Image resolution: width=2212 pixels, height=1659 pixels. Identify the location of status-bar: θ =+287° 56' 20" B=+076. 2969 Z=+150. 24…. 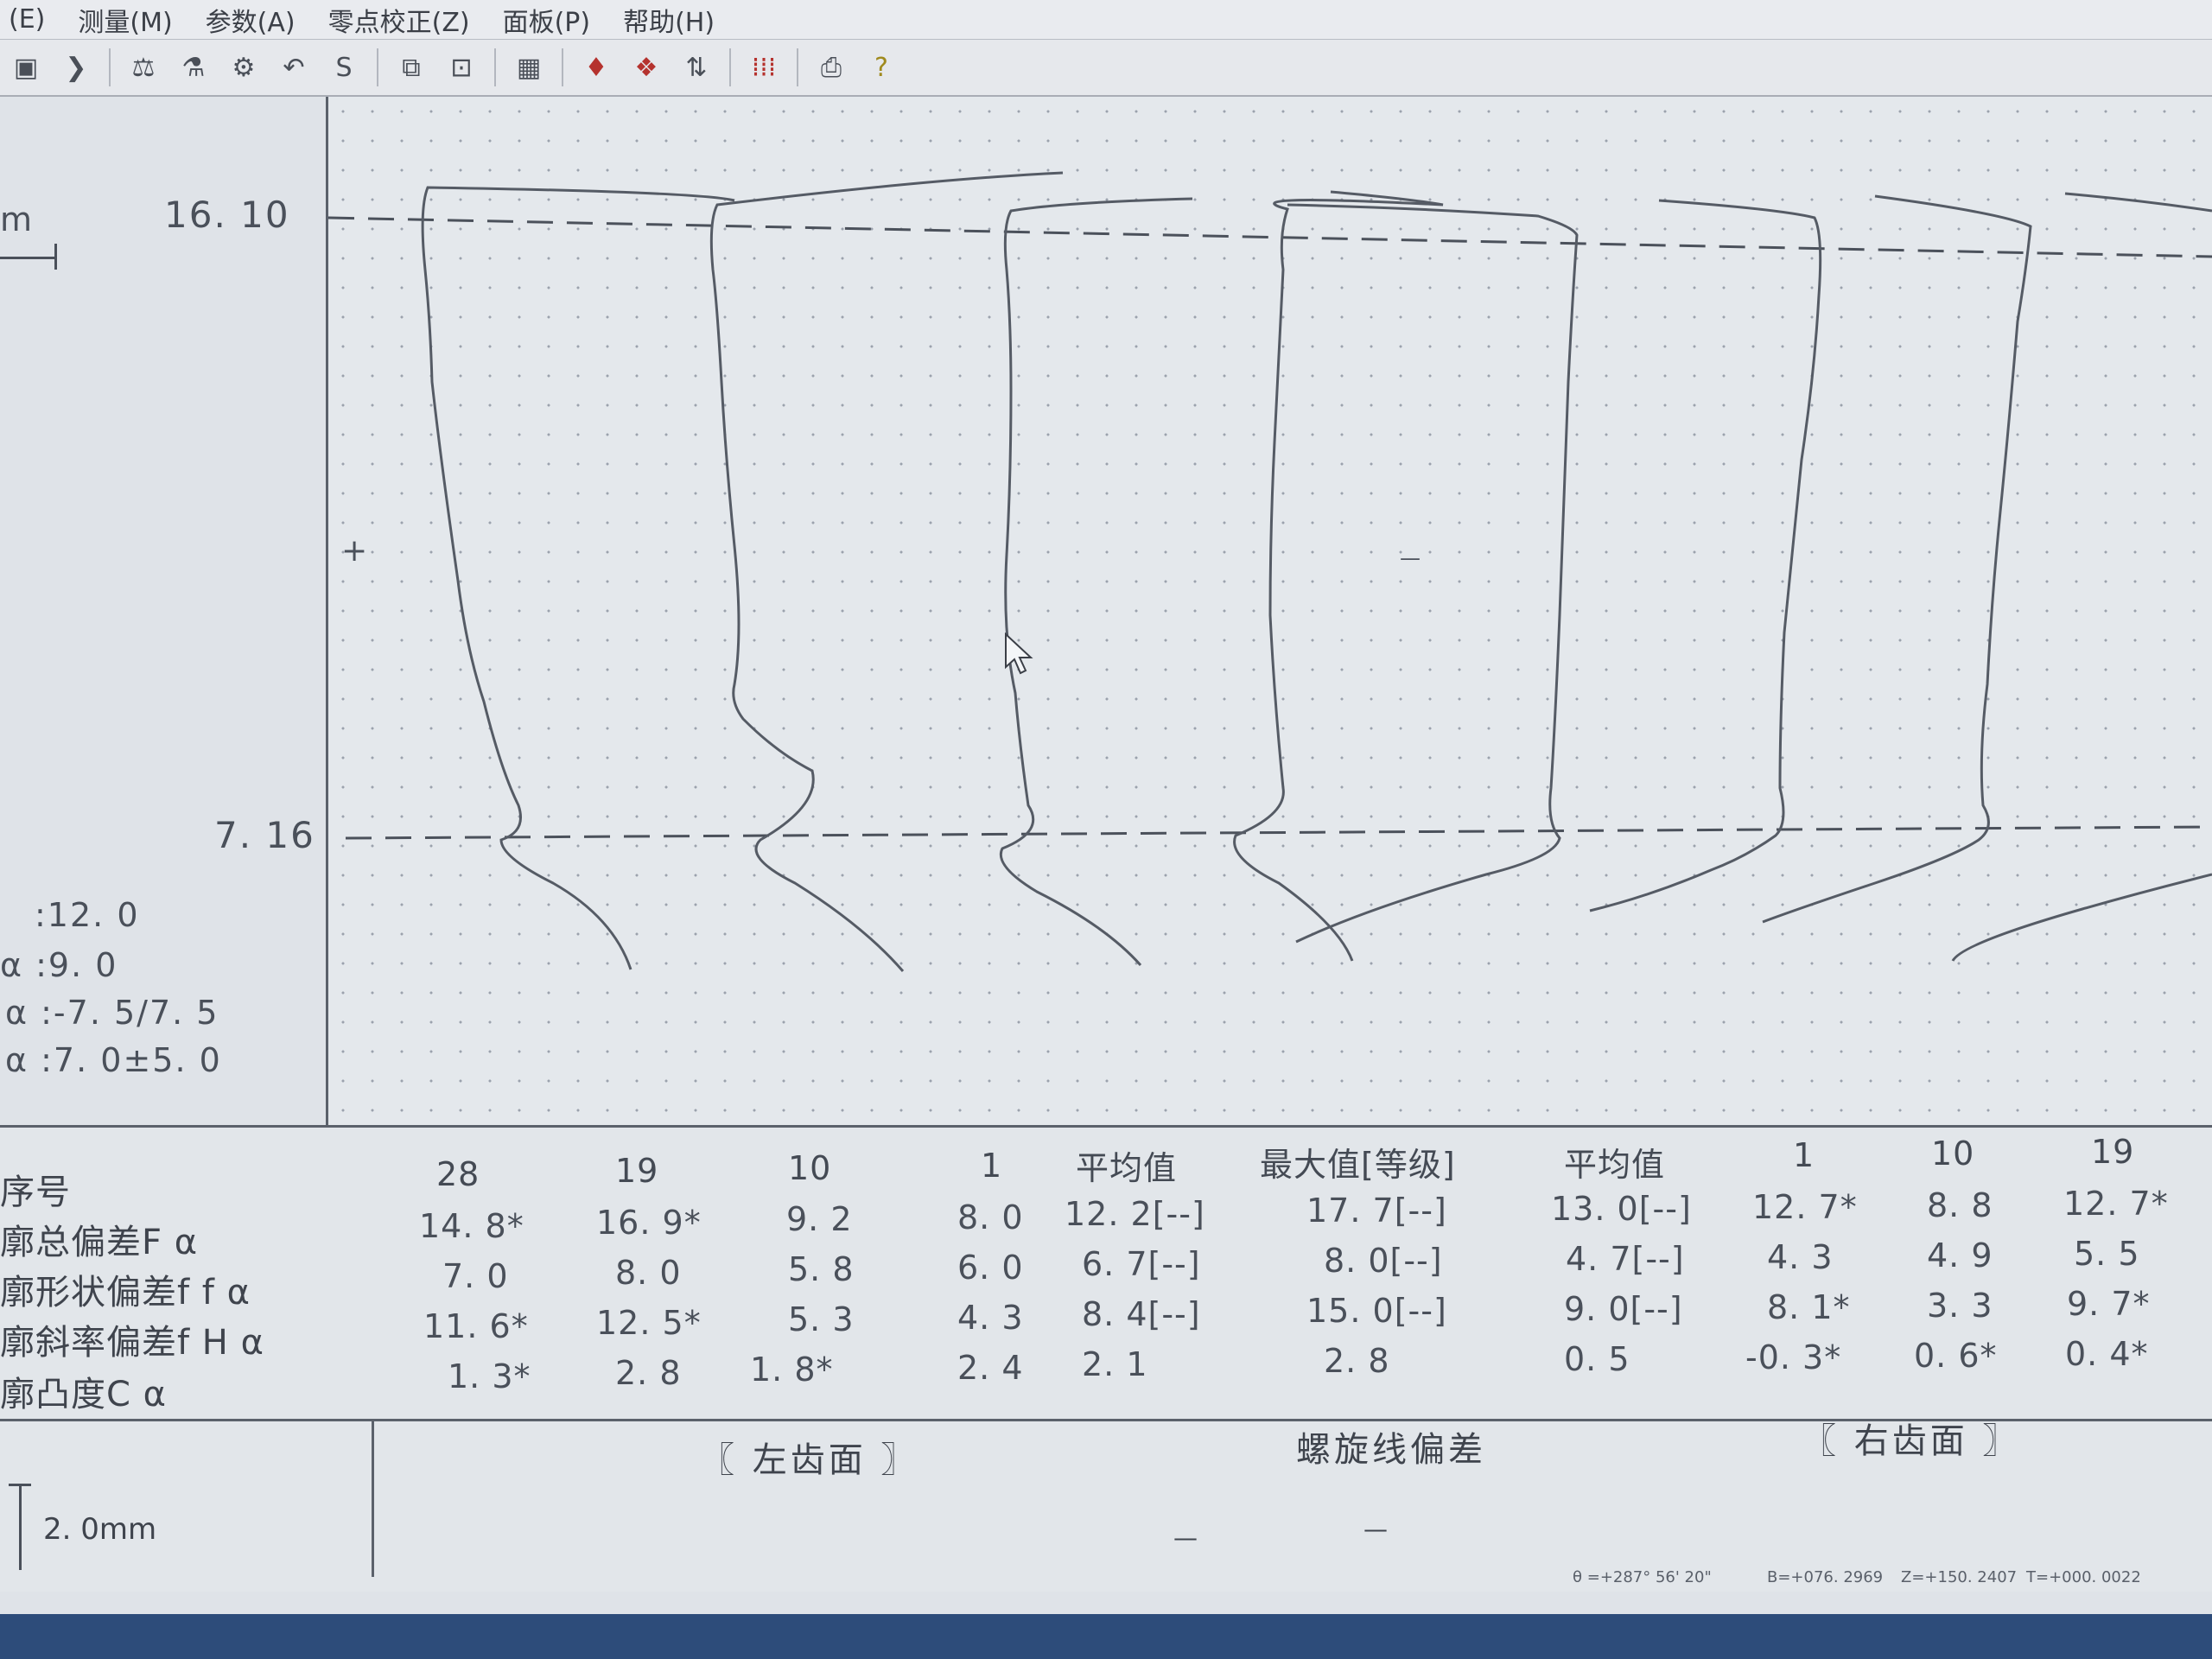
(1106, 1579).